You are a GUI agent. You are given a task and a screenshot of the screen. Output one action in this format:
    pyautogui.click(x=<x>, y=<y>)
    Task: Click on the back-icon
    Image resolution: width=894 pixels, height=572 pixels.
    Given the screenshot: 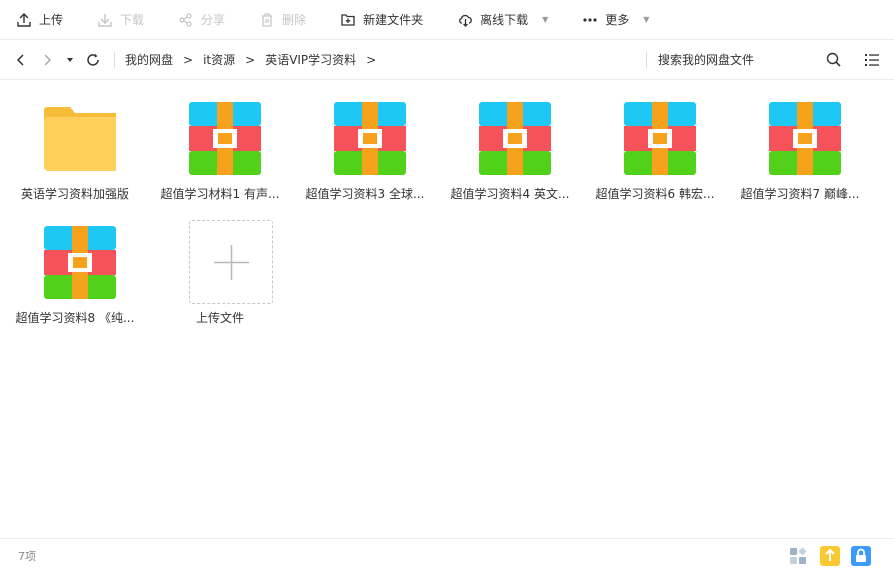 What is the action you would take?
    pyautogui.click(x=21, y=60)
    